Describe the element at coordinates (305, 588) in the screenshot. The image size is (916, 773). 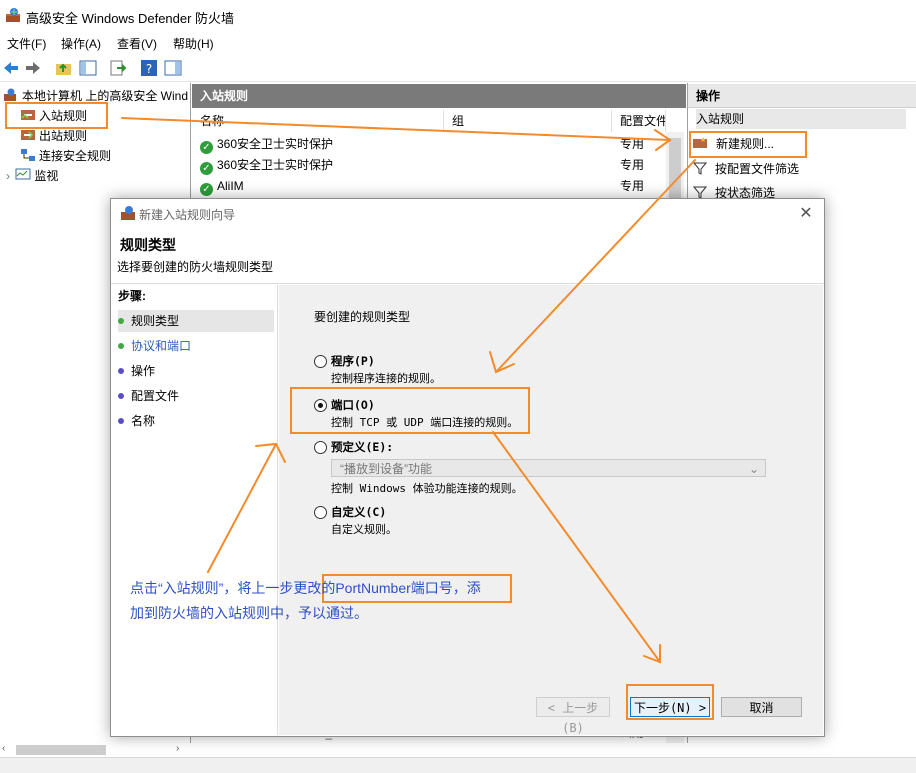
I see `annotation-text-line1: 点击“入站规则”，将上一步更改的PortNumber端口号，添` at that location.